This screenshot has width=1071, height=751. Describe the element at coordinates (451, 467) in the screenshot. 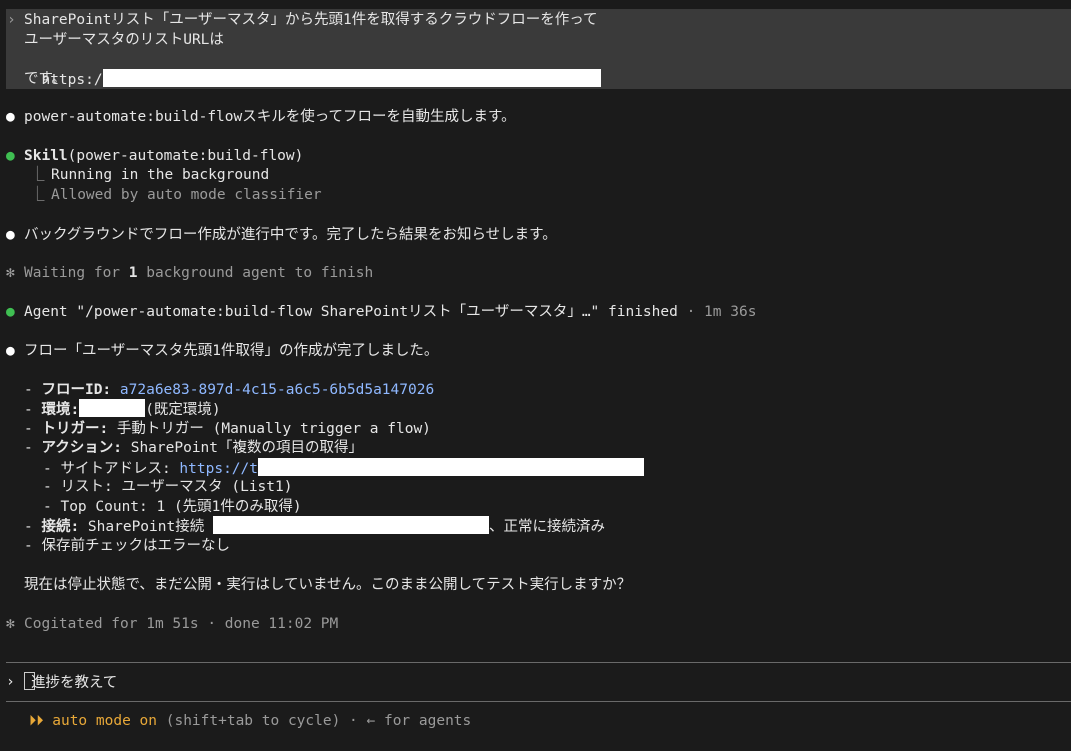

I see `redacted-site` at that location.